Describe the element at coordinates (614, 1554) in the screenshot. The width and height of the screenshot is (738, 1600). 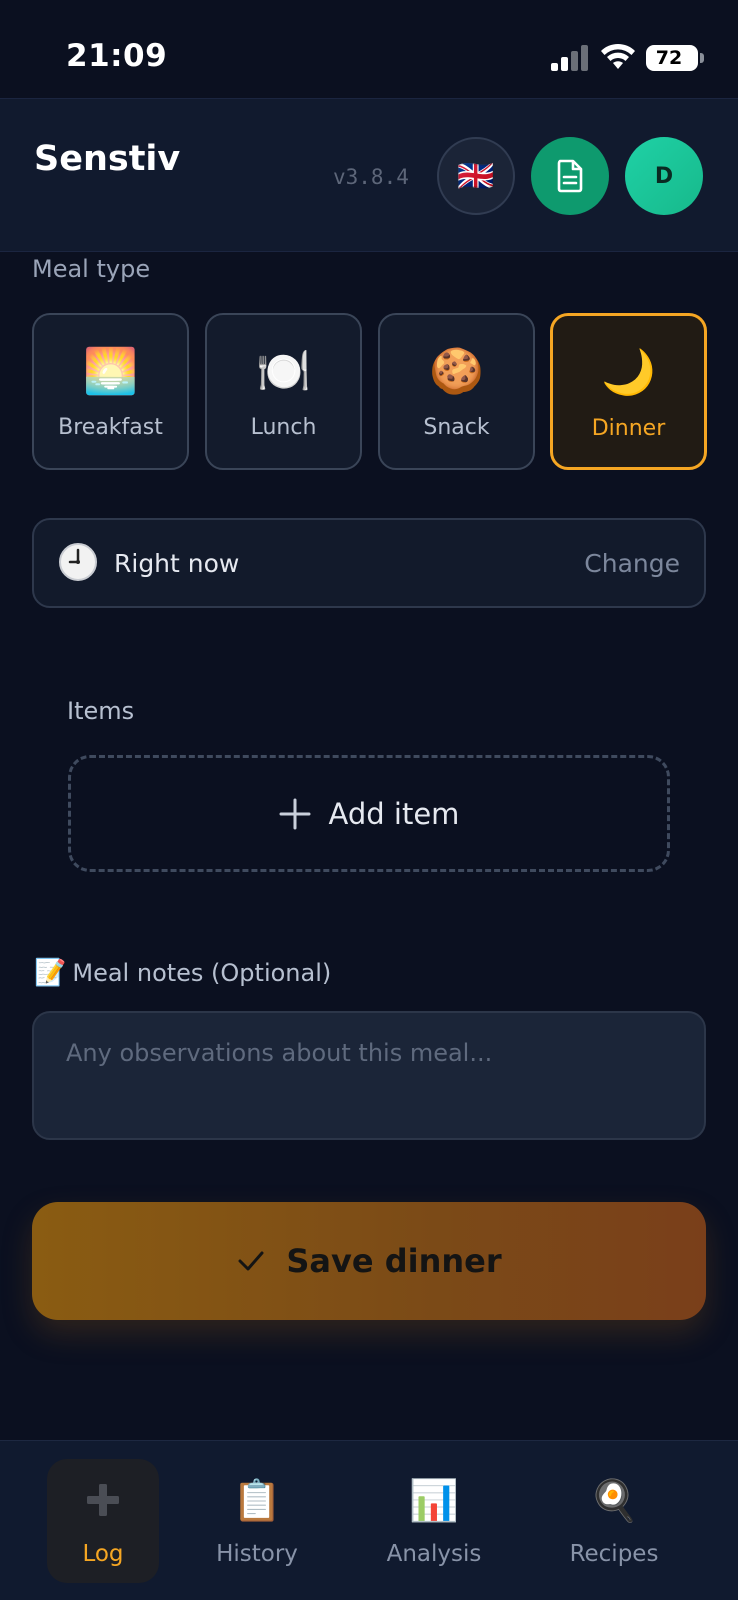
I see `tab-label: Recipes` at that location.